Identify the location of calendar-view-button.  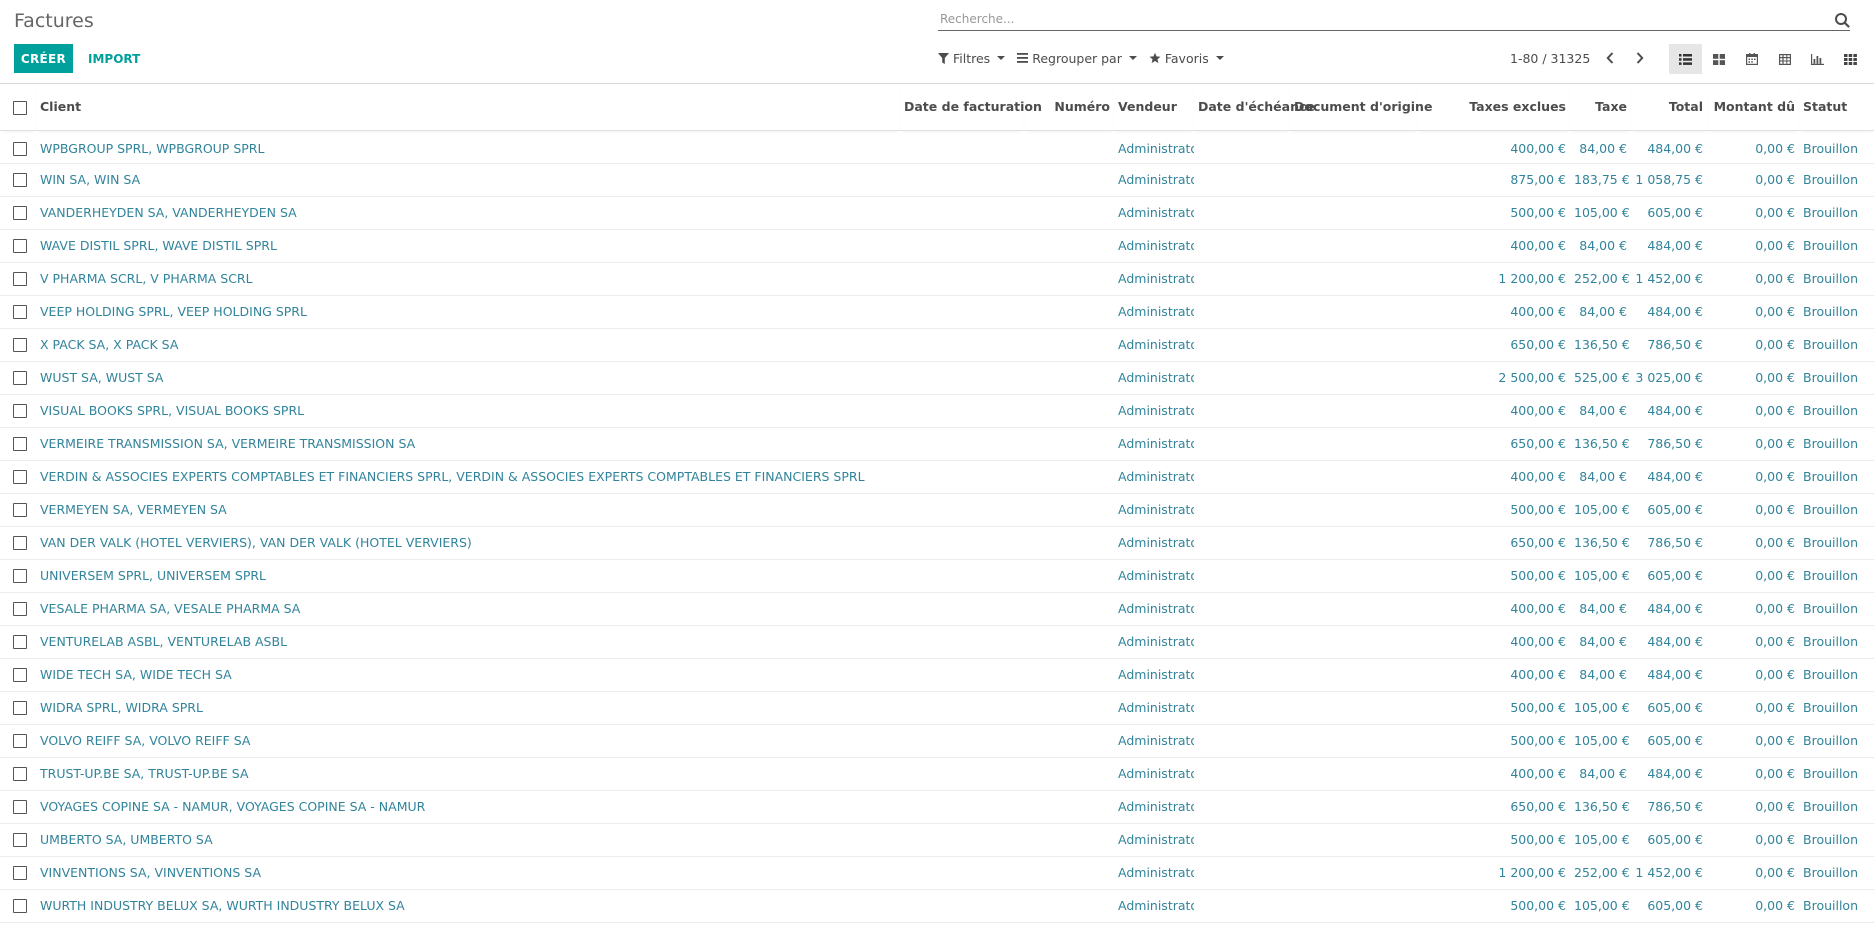
(1751, 59).